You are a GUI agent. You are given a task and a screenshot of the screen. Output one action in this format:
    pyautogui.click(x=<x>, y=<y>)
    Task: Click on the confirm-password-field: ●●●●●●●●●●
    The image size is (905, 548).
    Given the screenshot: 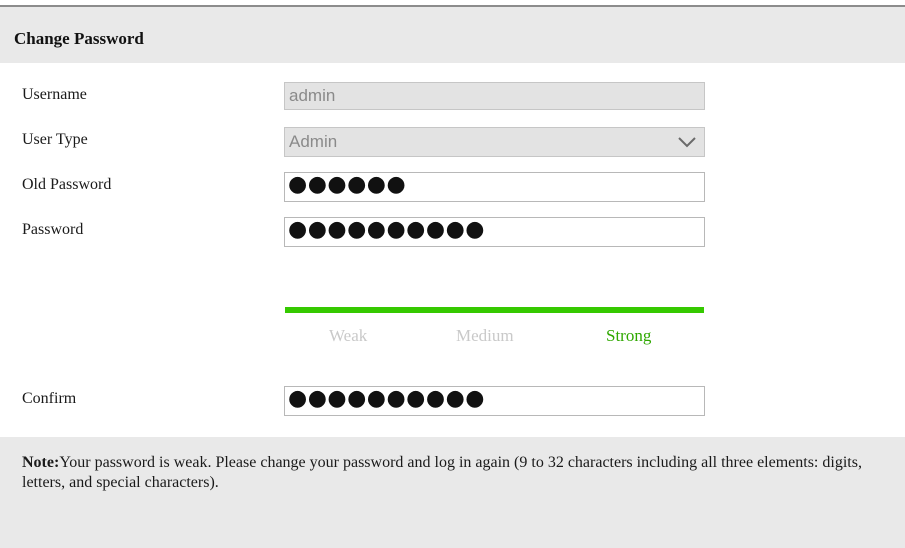 What is the action you would take?
    pyautogui.click(x=494, y=401)
    